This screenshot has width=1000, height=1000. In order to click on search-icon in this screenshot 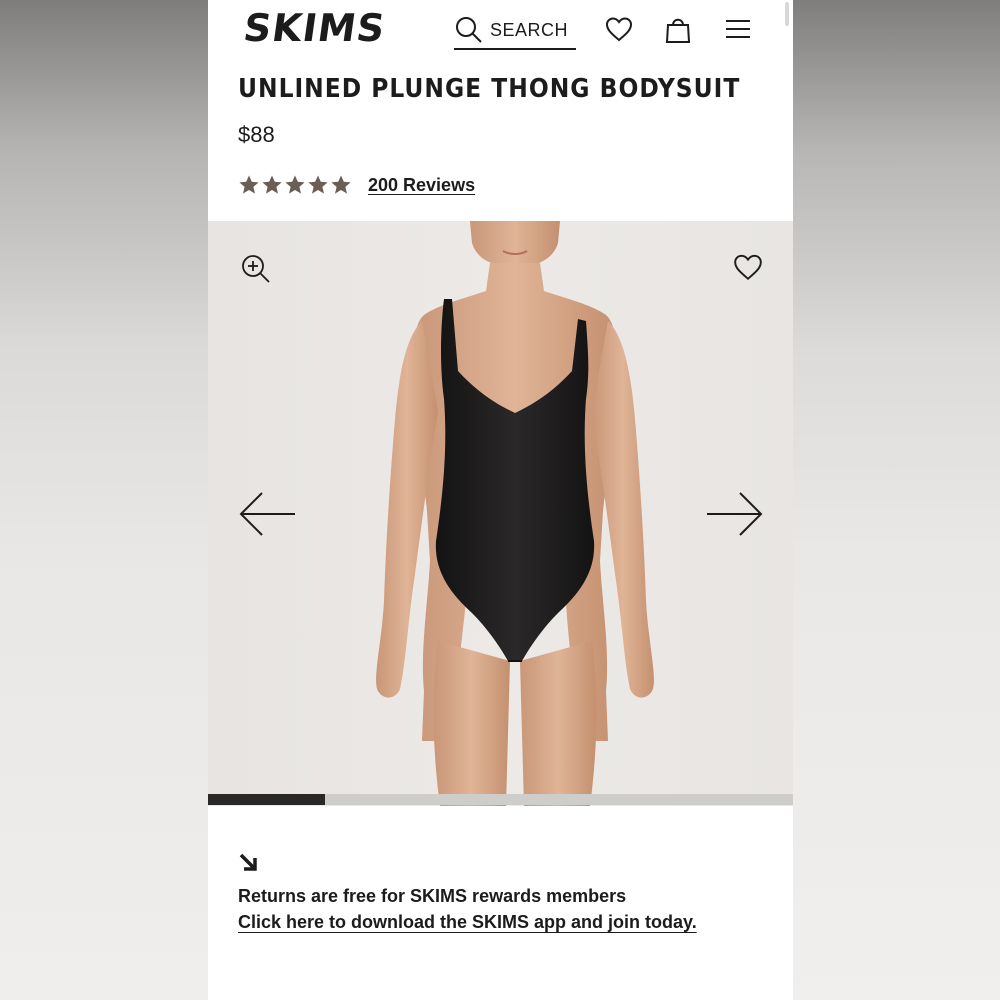, I will do `click(469, 30)`.